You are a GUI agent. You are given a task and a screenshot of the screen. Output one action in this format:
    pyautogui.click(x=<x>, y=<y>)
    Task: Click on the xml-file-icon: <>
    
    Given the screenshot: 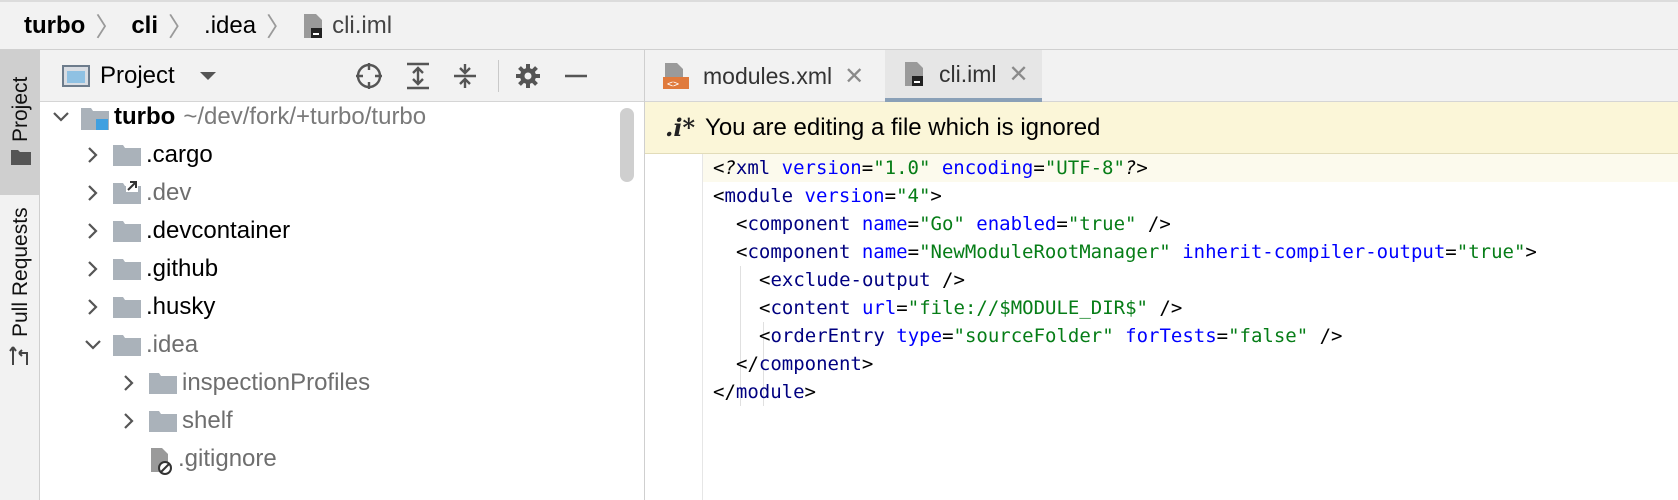 What is the action you would take?
    pyautogui.click(x=676, y=76)
    